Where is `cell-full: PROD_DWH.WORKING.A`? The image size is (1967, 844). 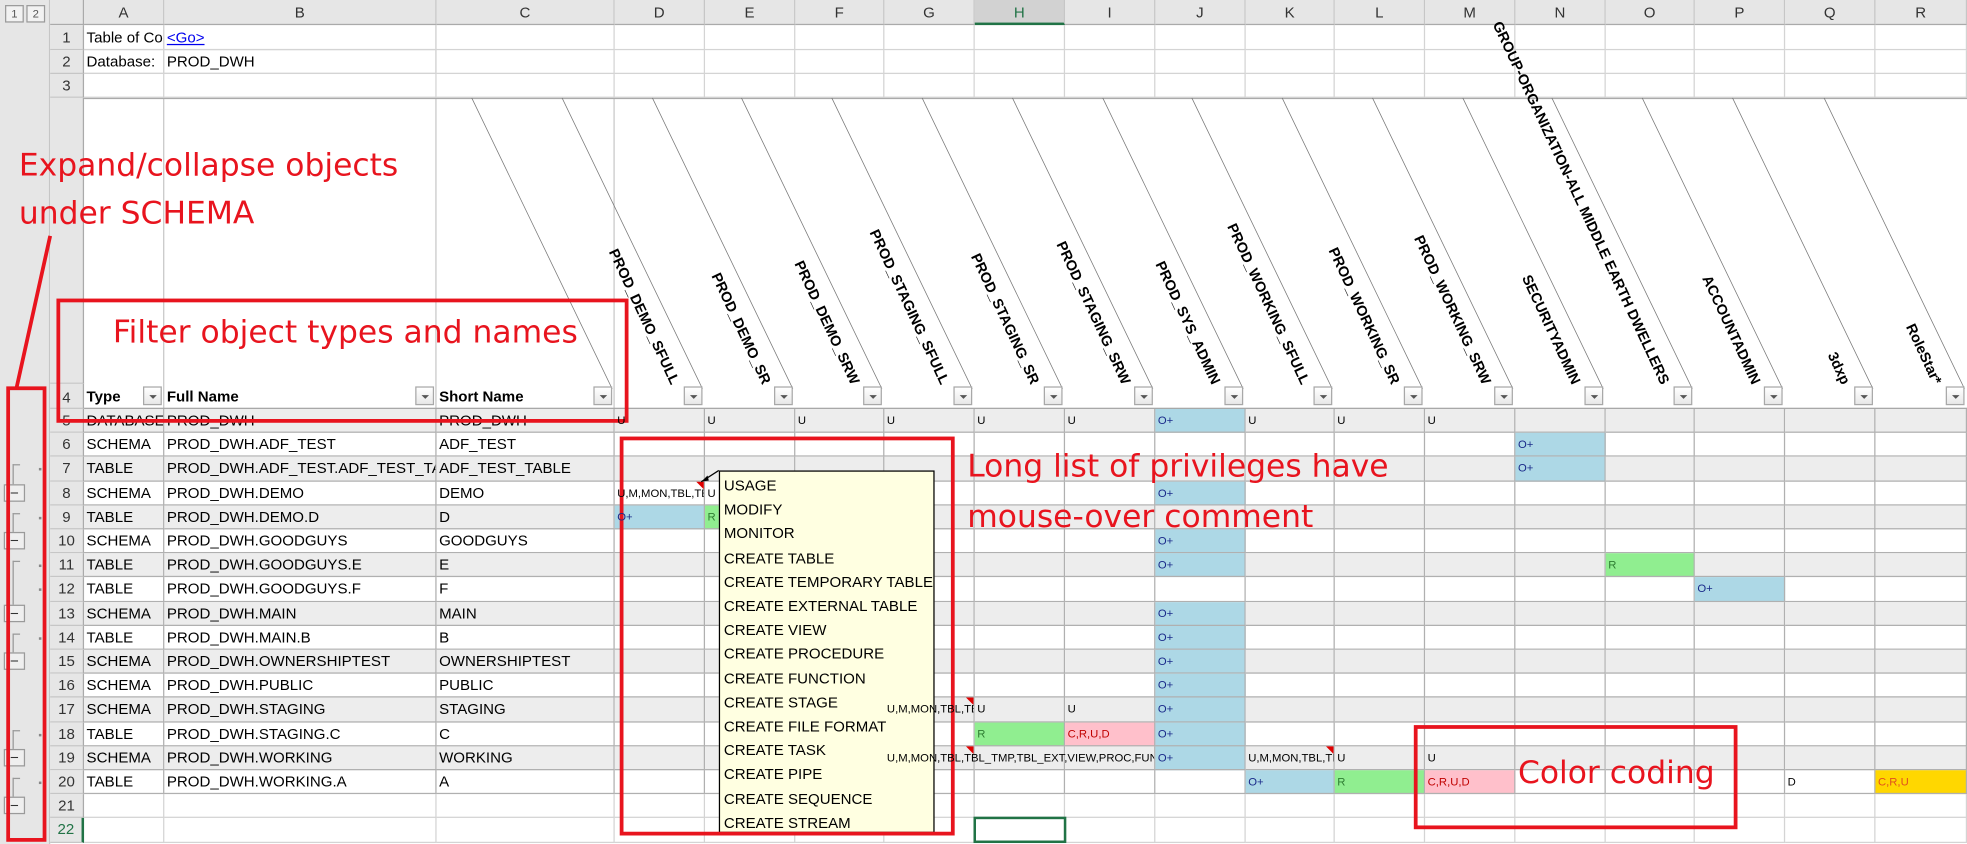 cell-full: PROD_DWH.WORKING.A is located at coordinates (300, 782).